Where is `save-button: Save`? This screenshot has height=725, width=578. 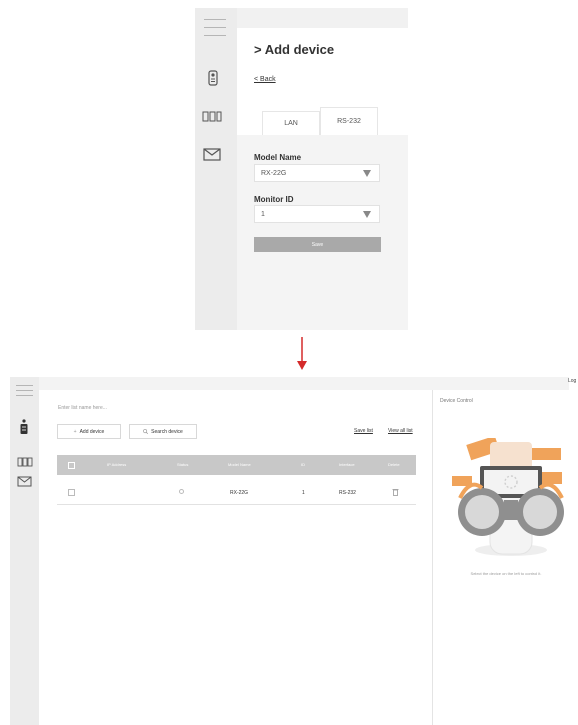
save-button: Save is located at coordinates (317, 244).